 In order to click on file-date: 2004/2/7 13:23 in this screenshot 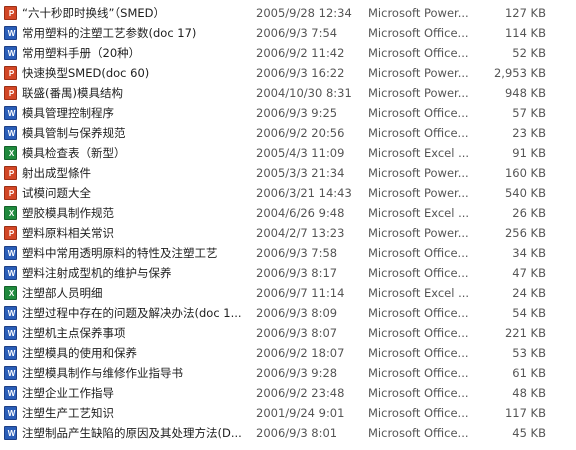, I will do `click(300, 233)`.